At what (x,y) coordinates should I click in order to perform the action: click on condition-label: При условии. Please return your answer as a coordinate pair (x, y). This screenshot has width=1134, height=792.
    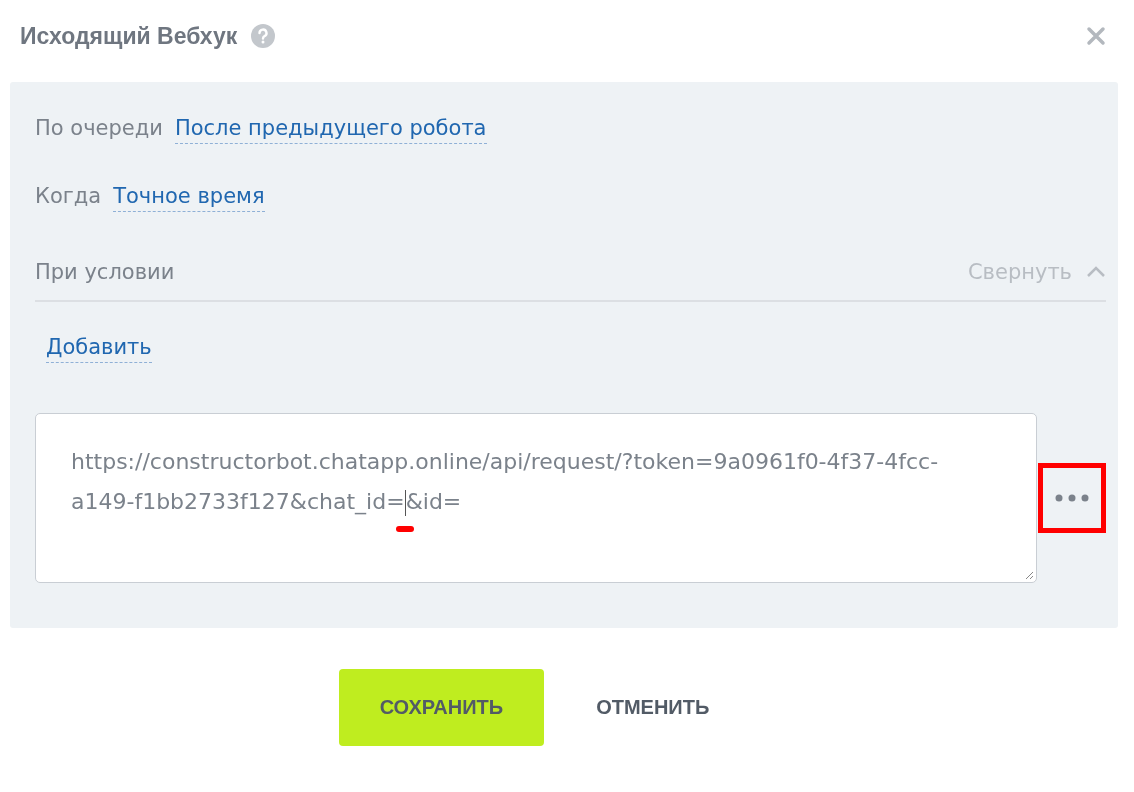
    Looking at the image, I should click on (105, 272).